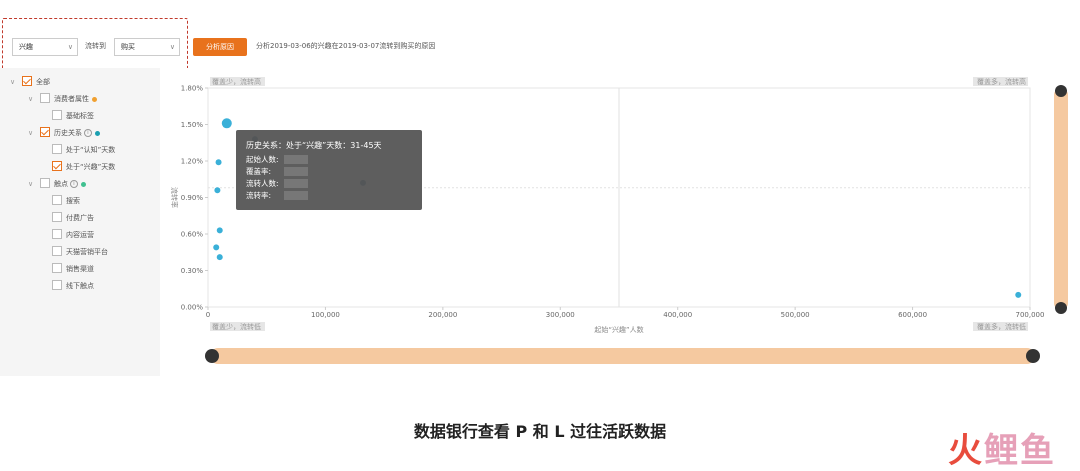 This screenshot has width=1080, height=471. What do you see at coordinates (192, 198) in the screenshot?
I see `y-tick-label: 0.90%` at bounding box center [192, 198].